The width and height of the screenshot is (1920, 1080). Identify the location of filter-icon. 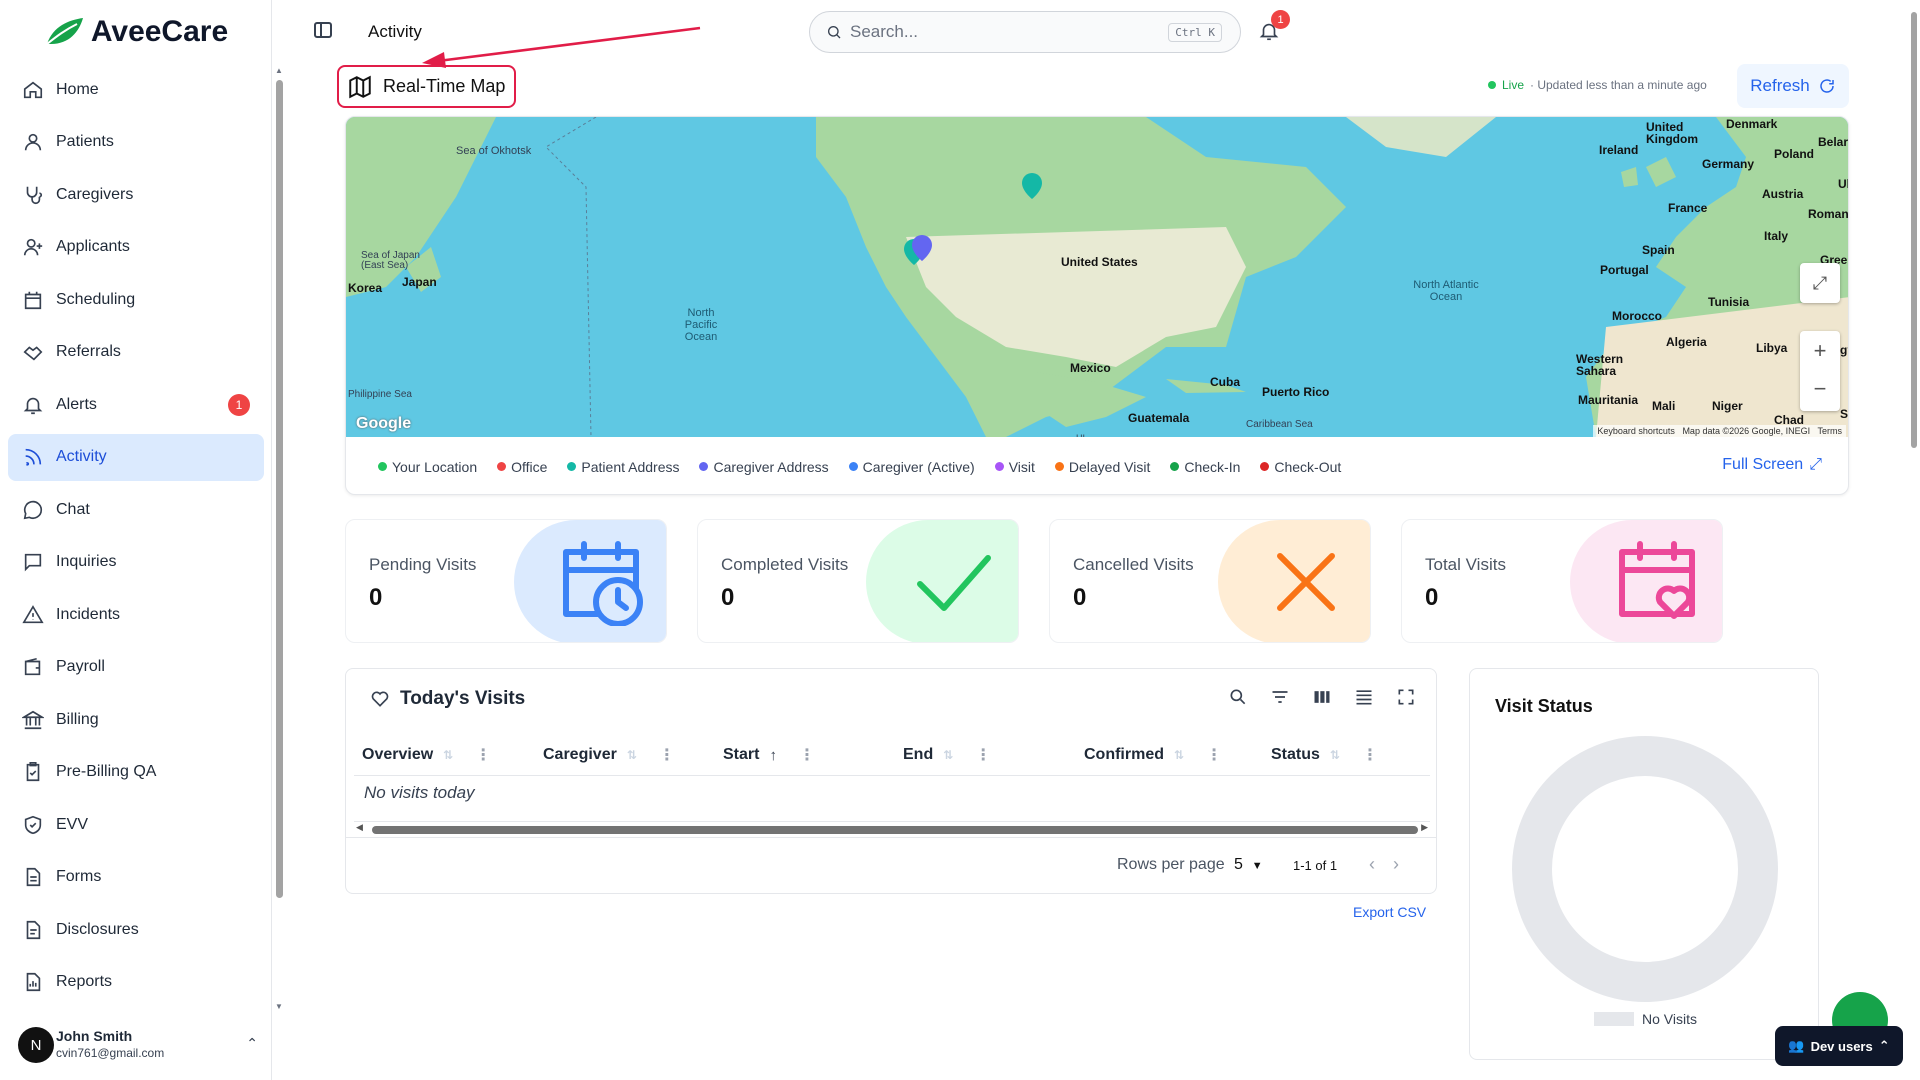
(1280, 697).